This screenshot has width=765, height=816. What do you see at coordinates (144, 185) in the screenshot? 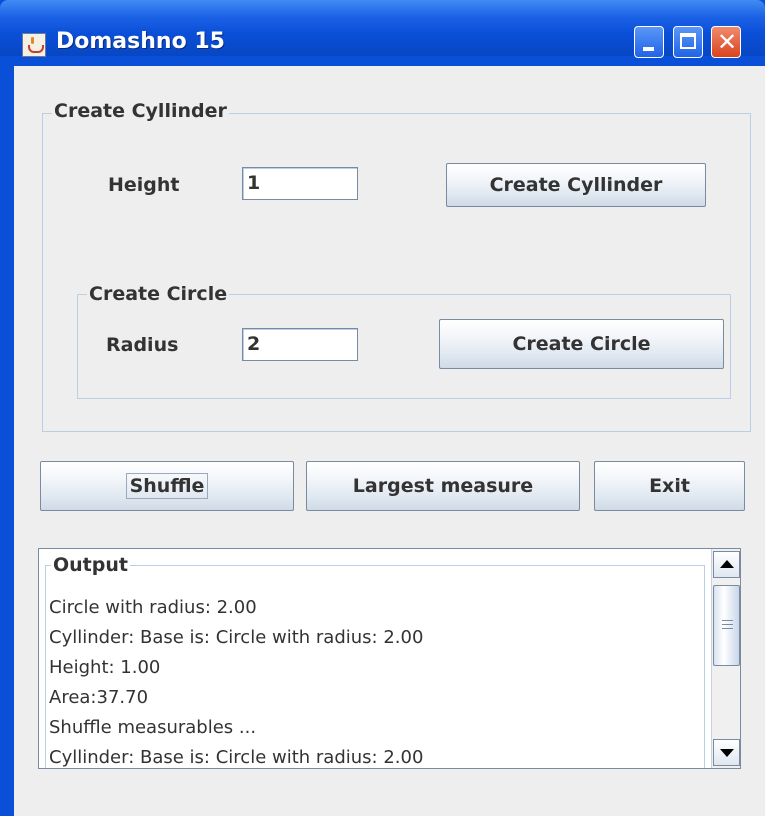
I see `height-label: Height` at bounding box center [144, 185].